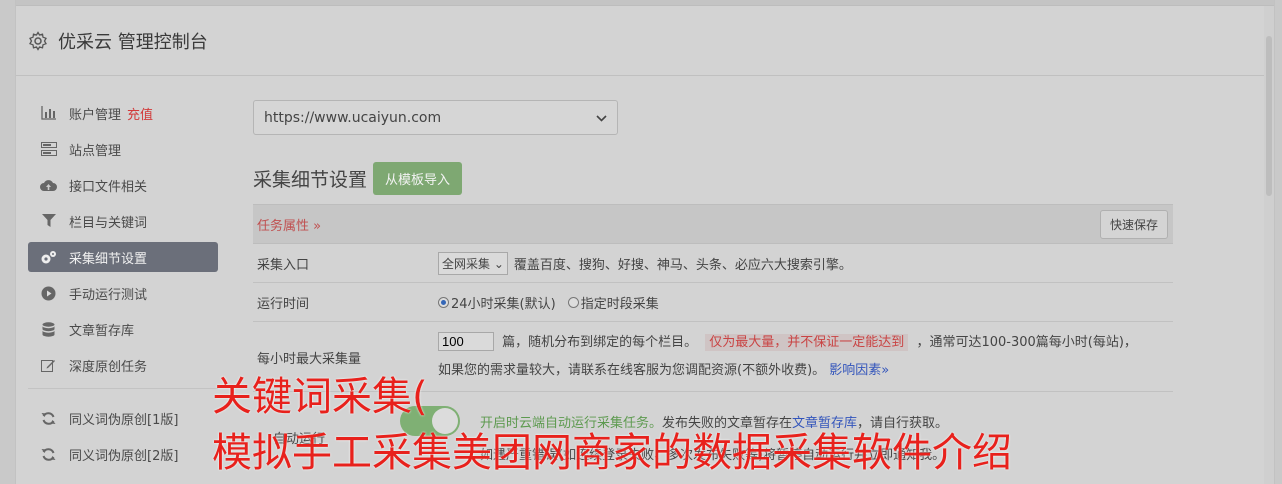 The width and height of the screenshot is (1282, 484). Describe the element at coordinates (1269, 245) in the screenshot. I see `scrollbar` at that location.